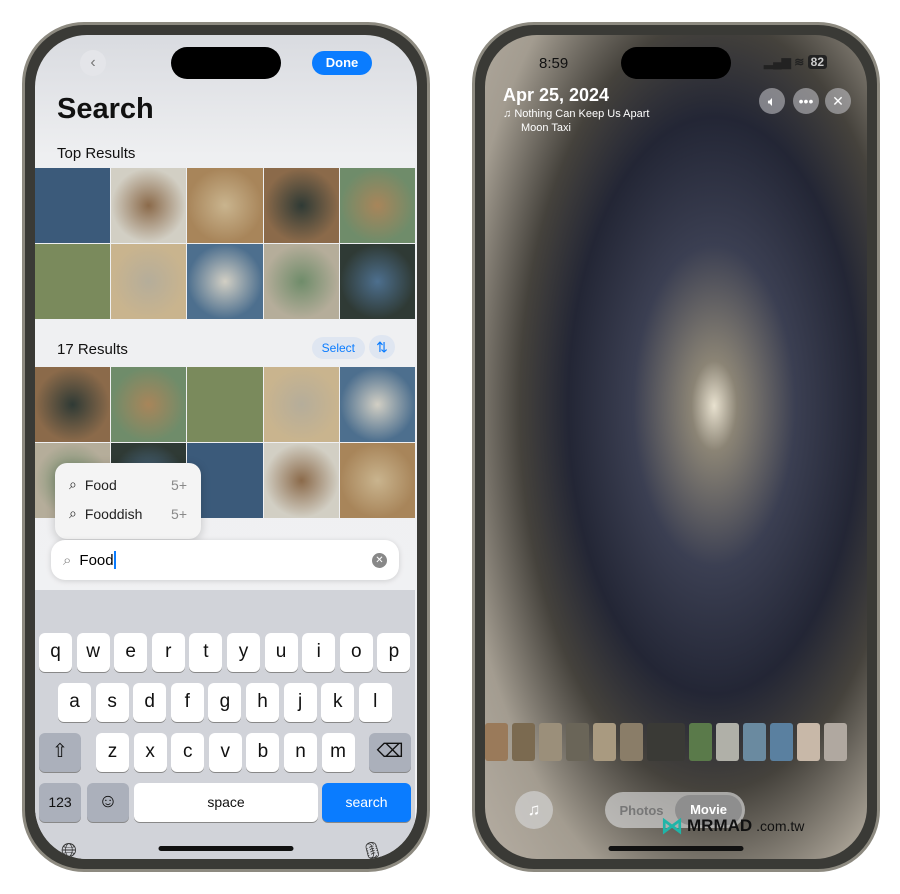  What do you see at coordinates (795, 62) in the screenshot?
I see `status-icons: ▂▄▆ ≋ 82` at bounding box center [795, 62].